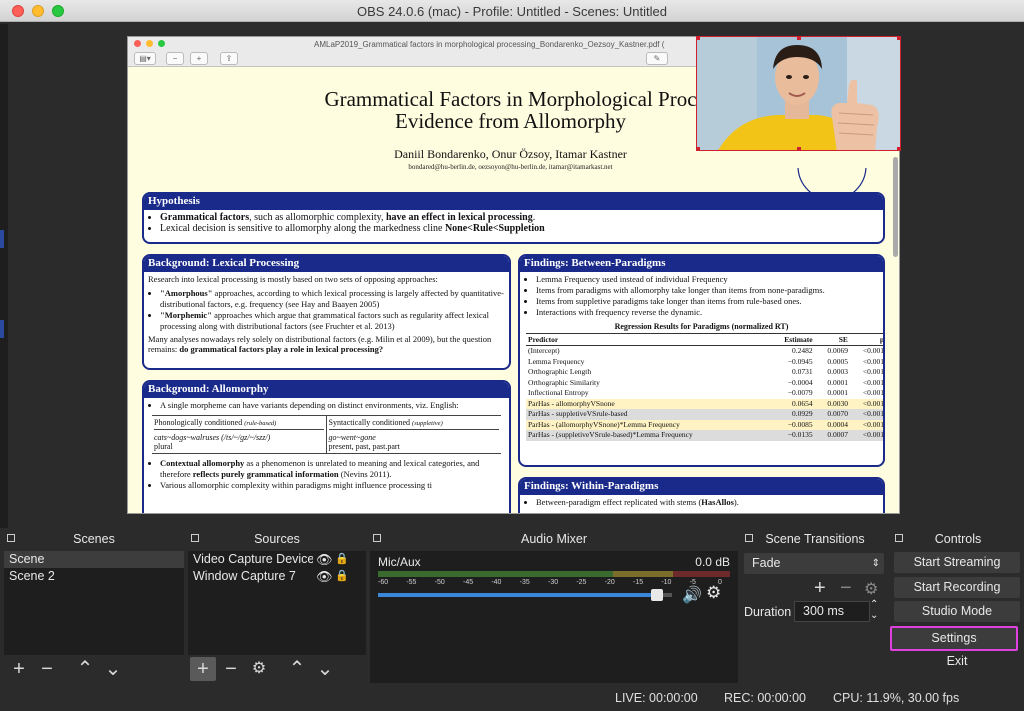  Describe the element at coordinates (713, 593) in the screenshot. I see `audio-settings-gear-icon: ⚙` at that location.